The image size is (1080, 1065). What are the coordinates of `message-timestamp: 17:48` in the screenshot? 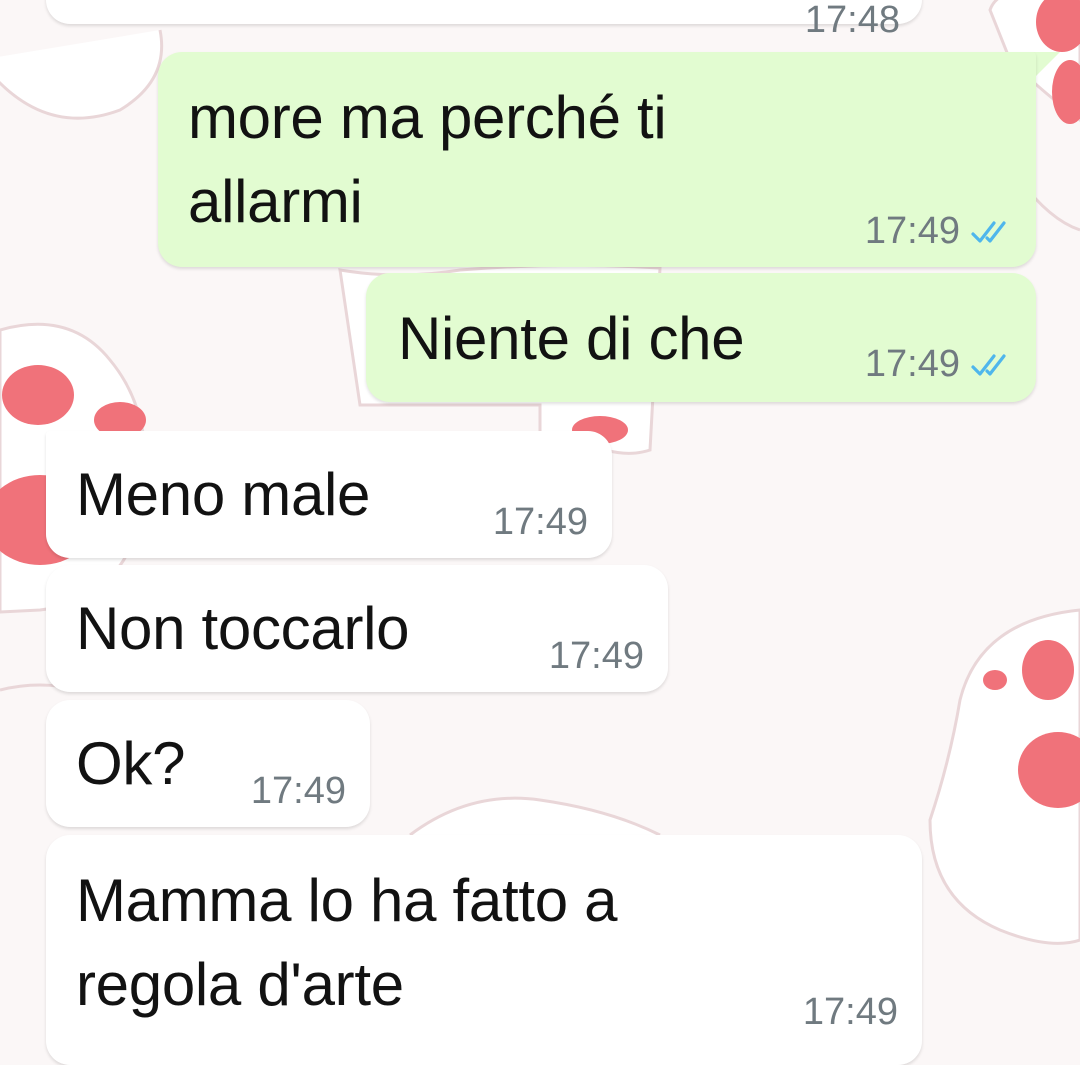 It's located at (852, 20).